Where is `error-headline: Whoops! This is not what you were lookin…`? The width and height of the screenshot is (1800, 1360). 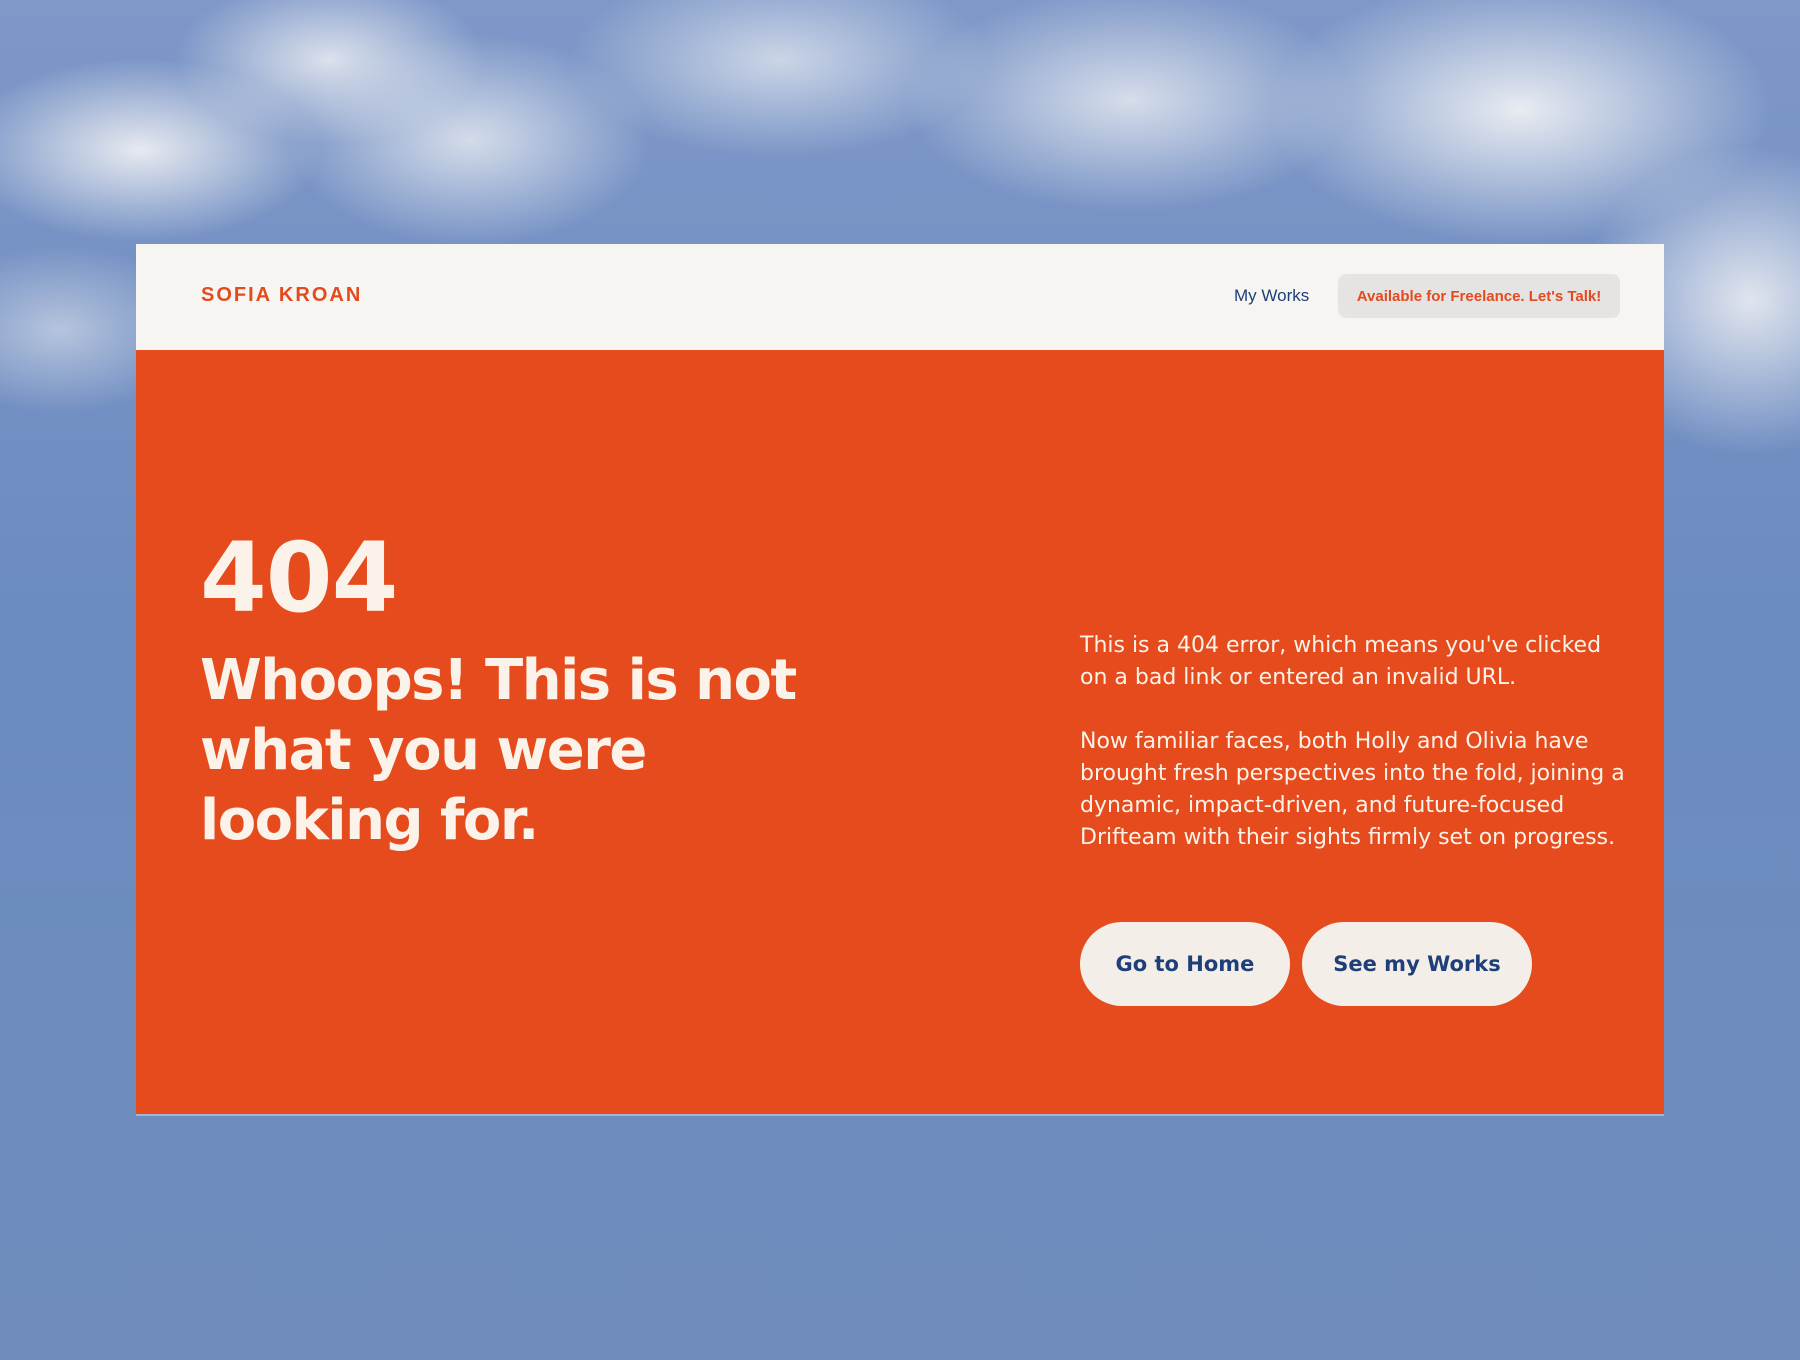
error-headline: Whoops! This is not what you were lookin… is located at coordinates (498, 750).